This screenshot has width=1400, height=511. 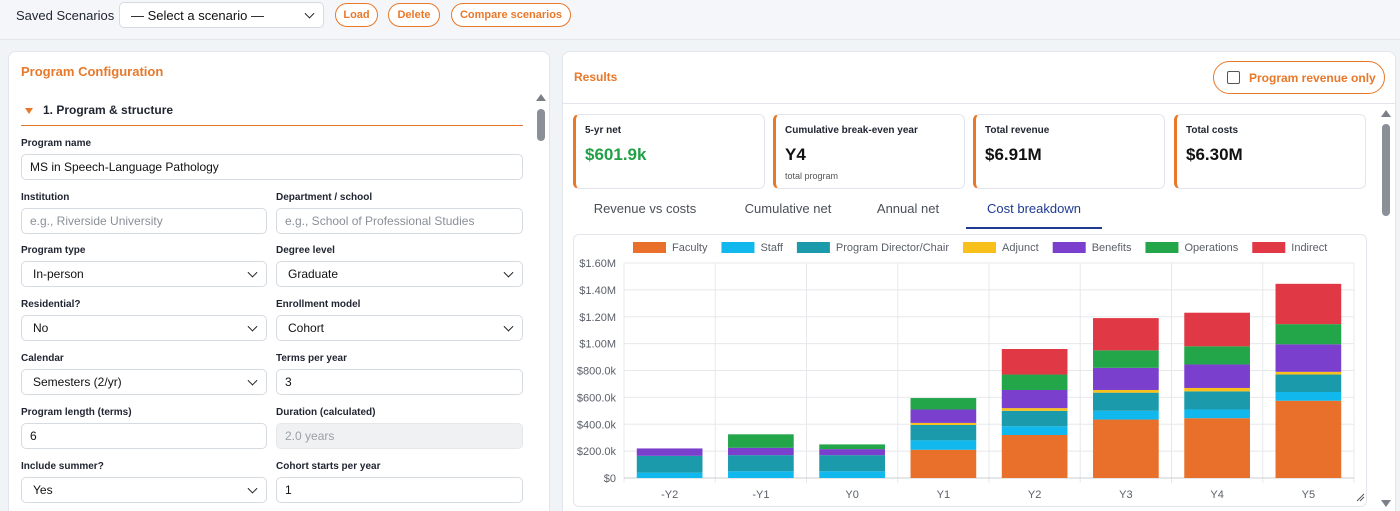 What do you see at coordinates (1270, 151) in the screenshot?
I see `kpi-card-total-costs: Total costs $6.30M` at bounding box center [1270, 151].